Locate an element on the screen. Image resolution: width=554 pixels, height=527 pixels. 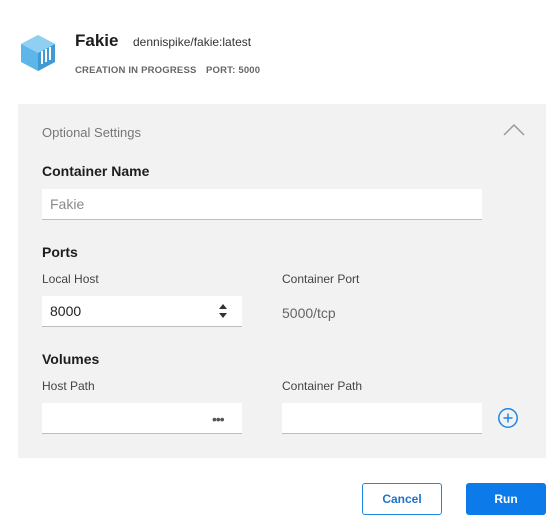
container-port-value: 5000/tcp is located at coordinates (309, 313).